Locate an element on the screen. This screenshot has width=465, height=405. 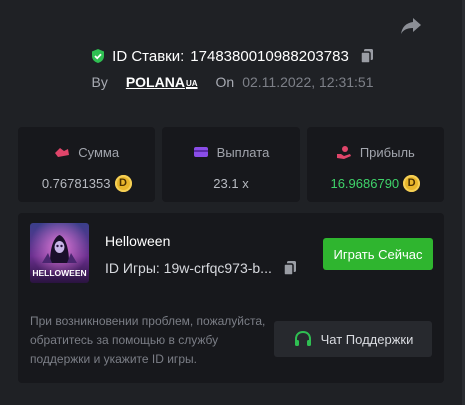
username-link: POLANAUA is located at coordinates (162, 82).